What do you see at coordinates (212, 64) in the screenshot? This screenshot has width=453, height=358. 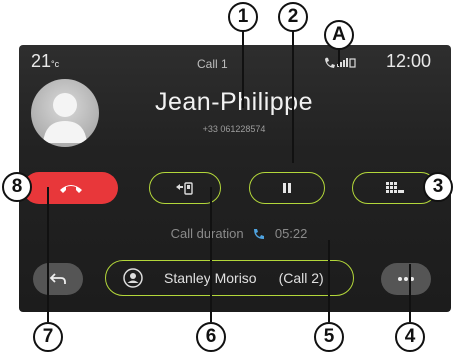 I see `call-title: Call 1` at bounding box center [212, 64].